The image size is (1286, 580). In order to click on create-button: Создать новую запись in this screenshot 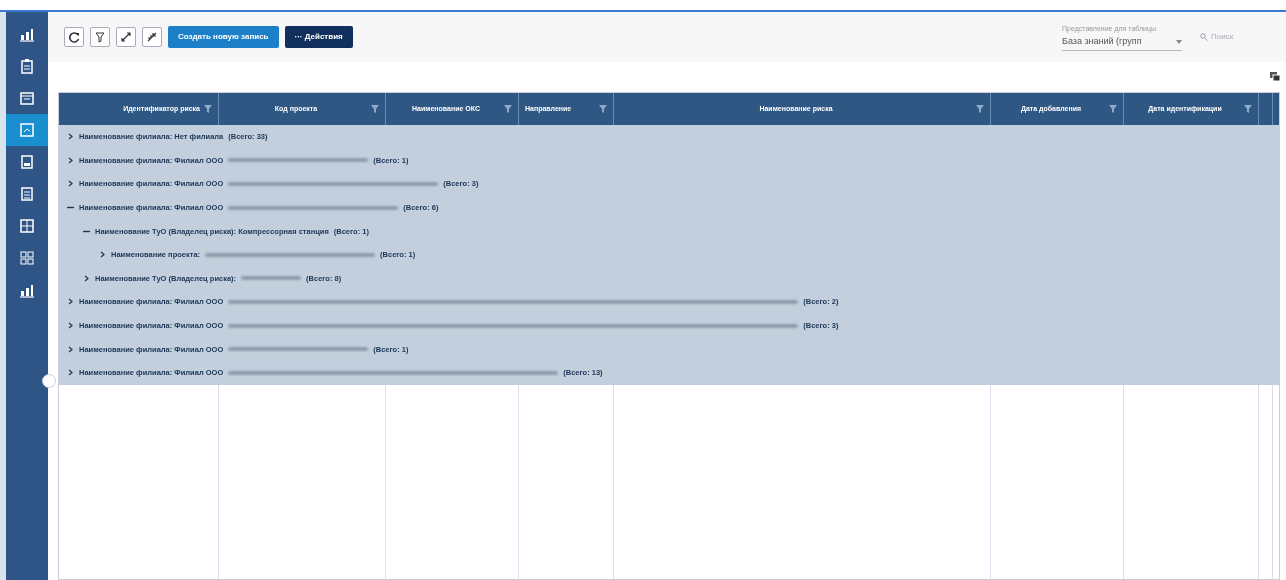, I will do `click(223, 37)`.